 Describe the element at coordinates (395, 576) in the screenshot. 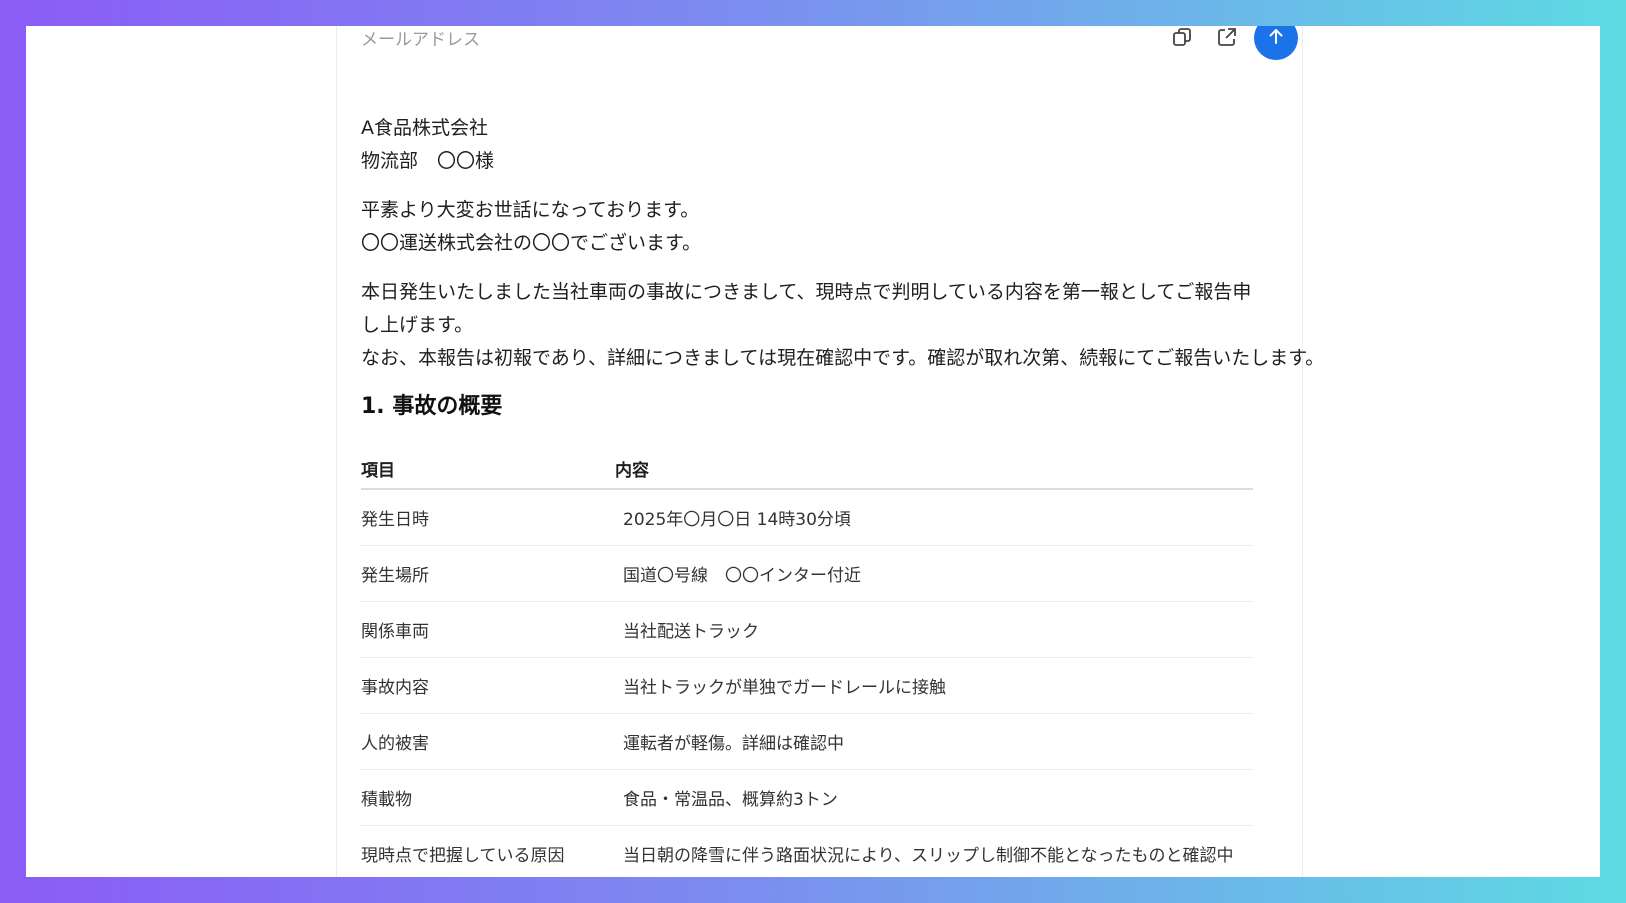

I see `row-label: 発生場所` at that location.